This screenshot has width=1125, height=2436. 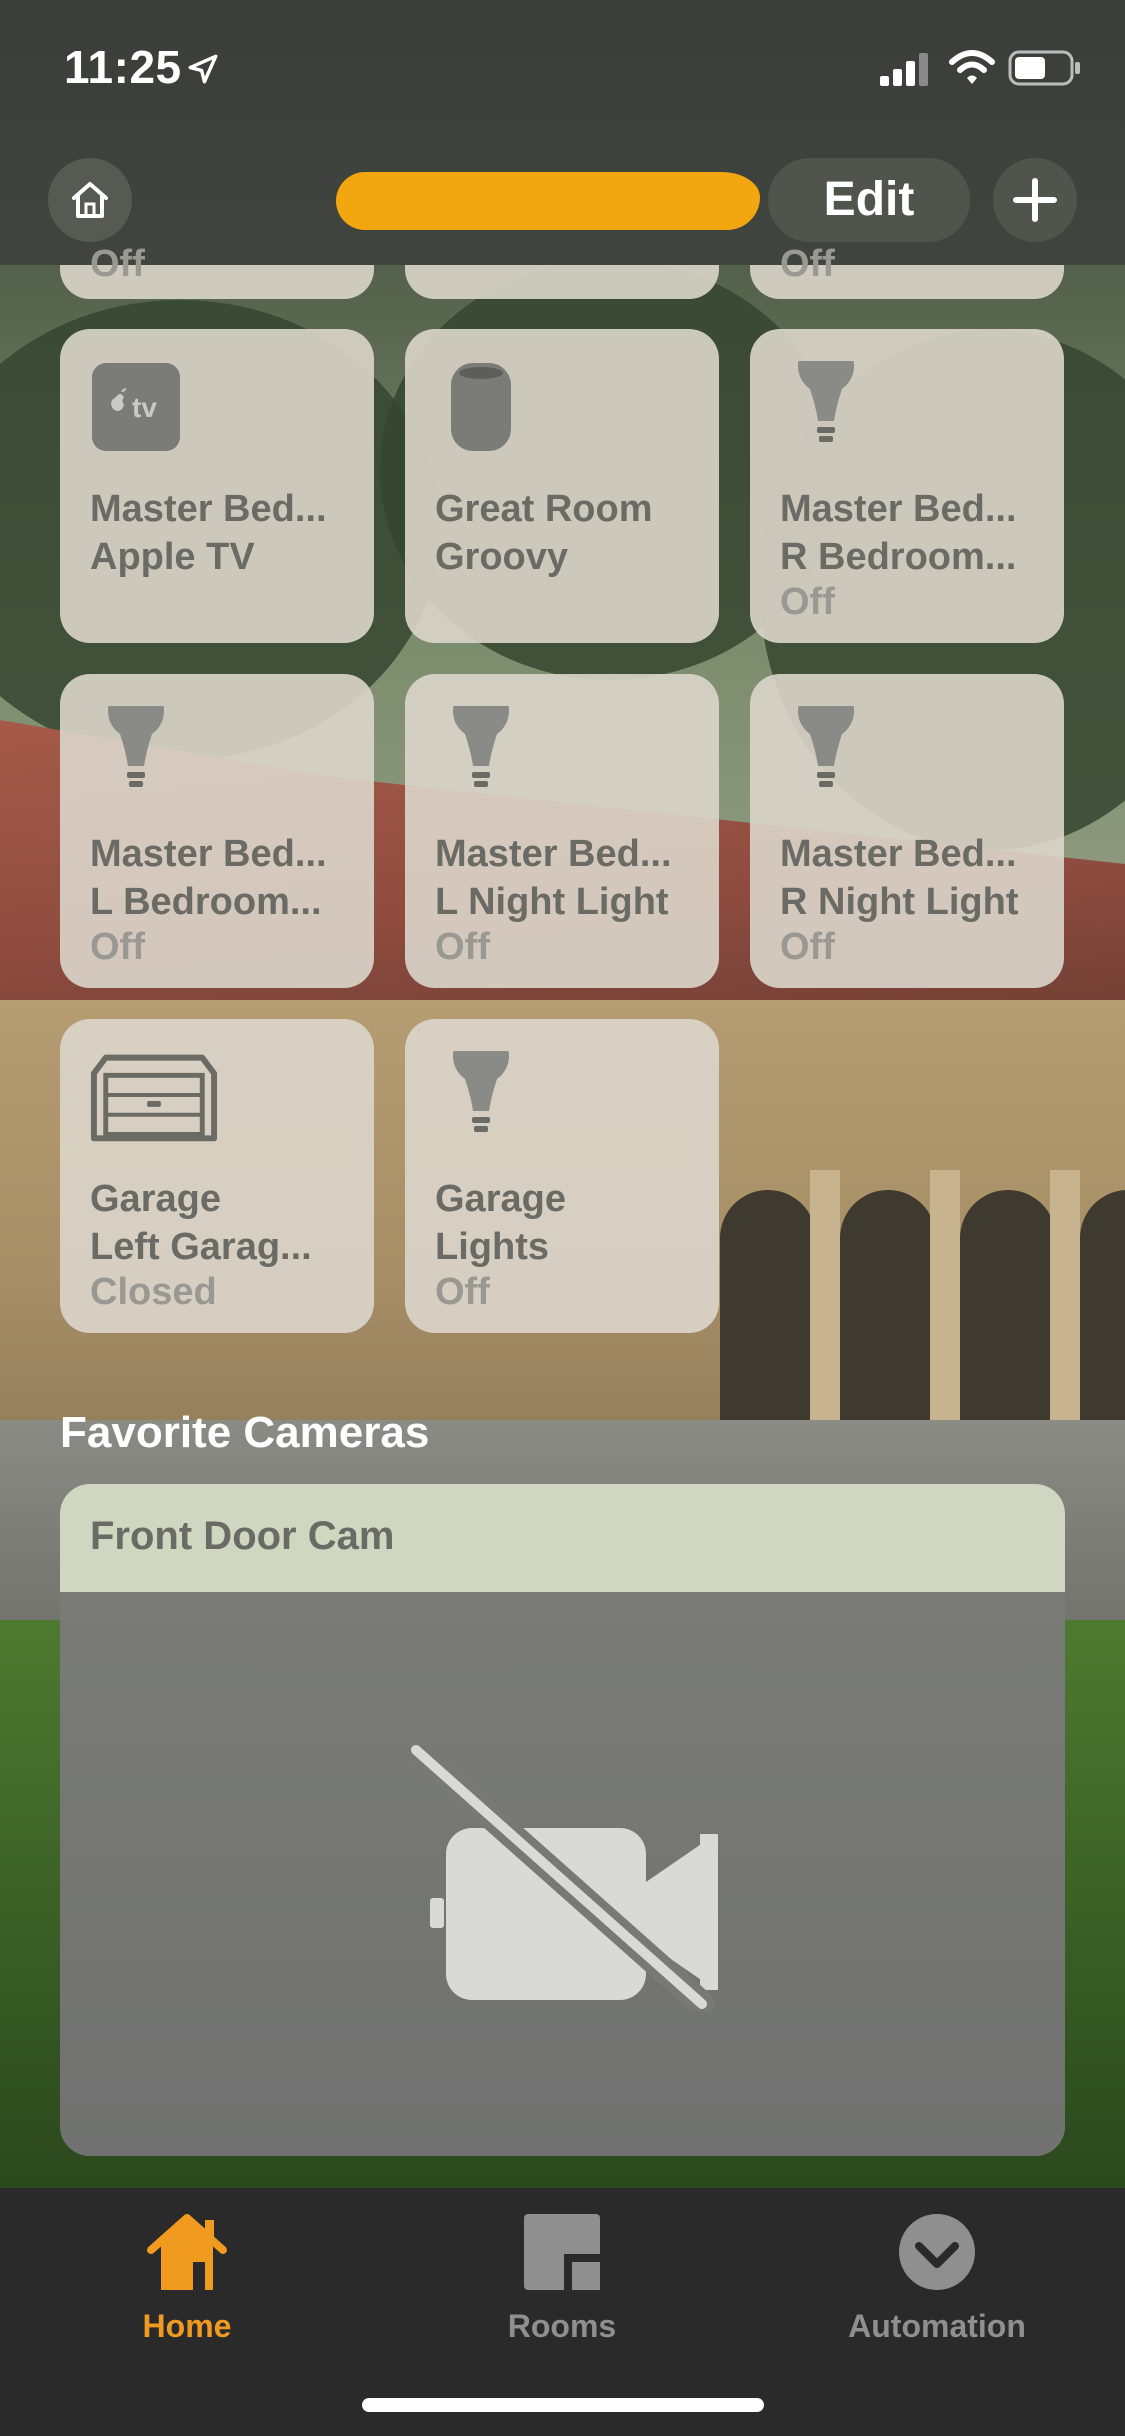 I want to click on favorite-cameras-heading: Favorite Cameras, so click(x=245, y=1432).